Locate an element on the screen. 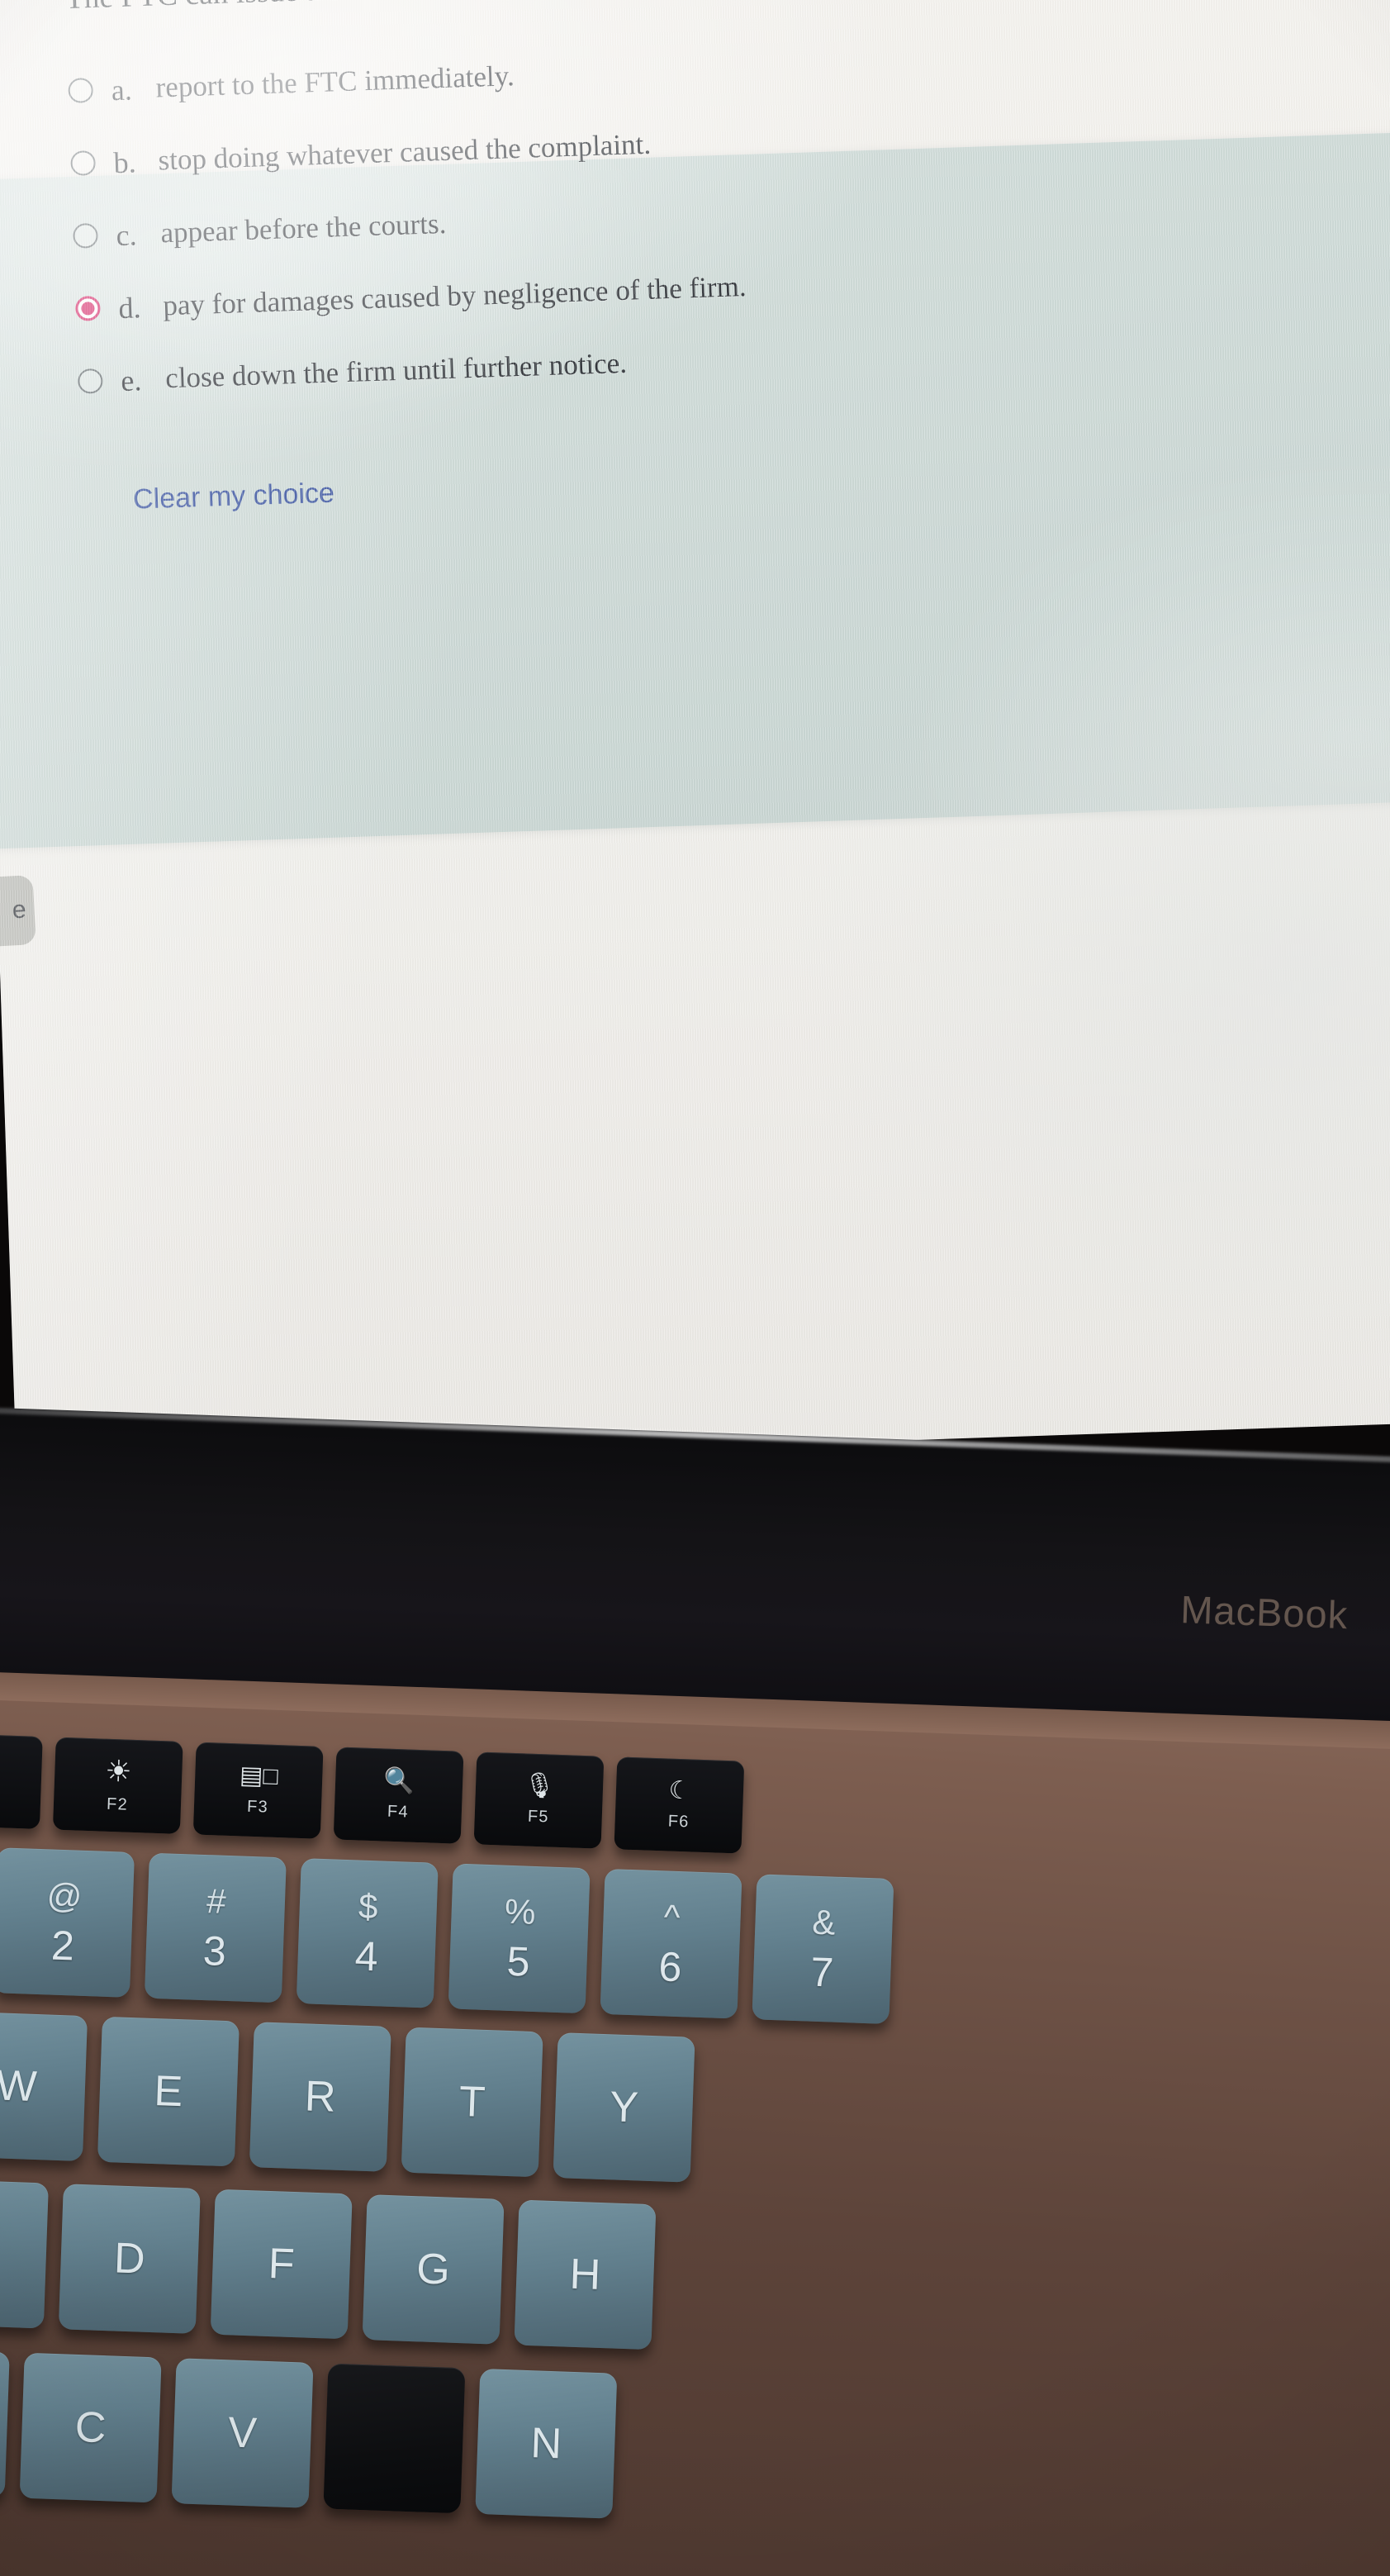 This screenshot has height=2576, width=1390. key-t: T is located at coordinates (472, 2102).